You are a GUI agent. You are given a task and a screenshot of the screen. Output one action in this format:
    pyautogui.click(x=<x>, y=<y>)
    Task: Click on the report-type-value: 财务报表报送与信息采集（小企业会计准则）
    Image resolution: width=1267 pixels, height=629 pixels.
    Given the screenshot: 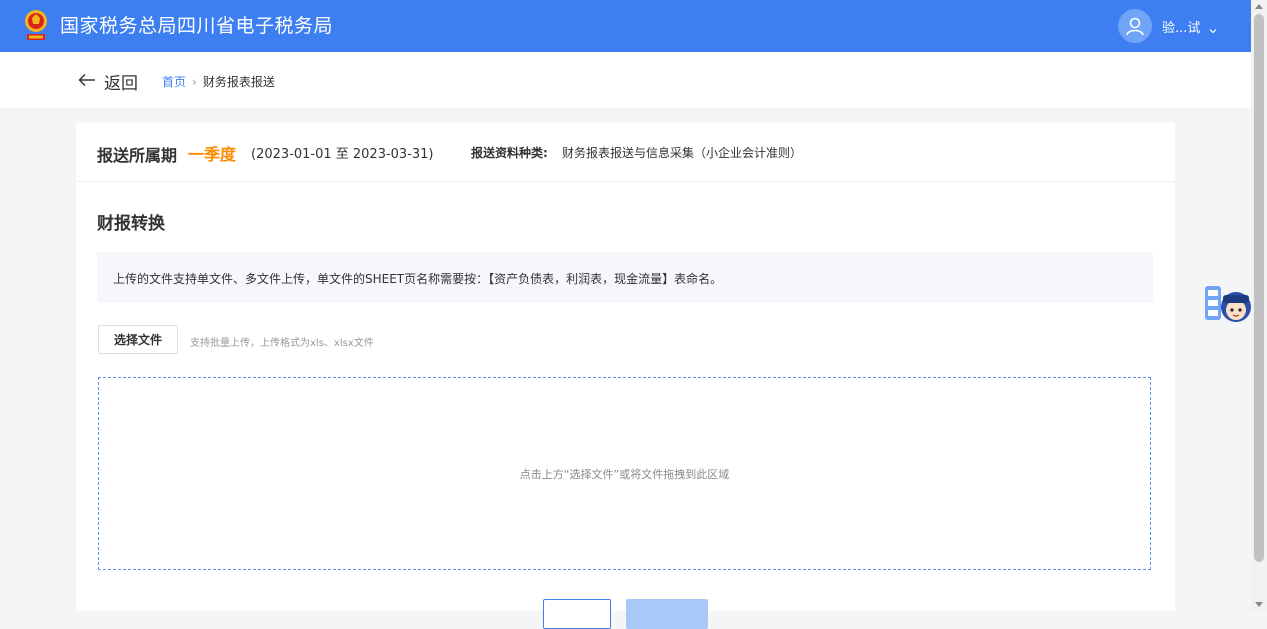 What is the action you would take?
    pyautogui.click(x=682, y=153)
    